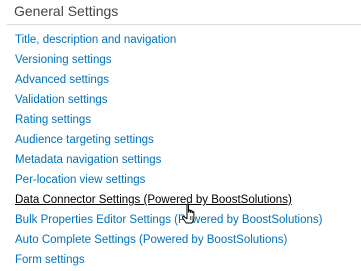 The height and width of the screenshot is (271, 361). Describe the element at coordinates (62, 80) in the screenshot. I see `link-advanced-settings: Advanced settings` at that location.